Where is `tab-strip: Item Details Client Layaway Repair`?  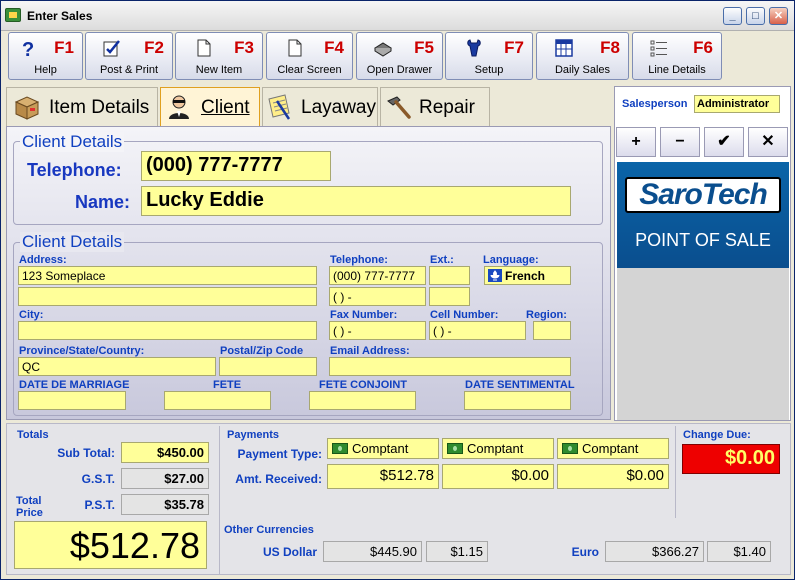
tab-strip: Item Details Client Layaway Repair is located at coordinates (308, 107).